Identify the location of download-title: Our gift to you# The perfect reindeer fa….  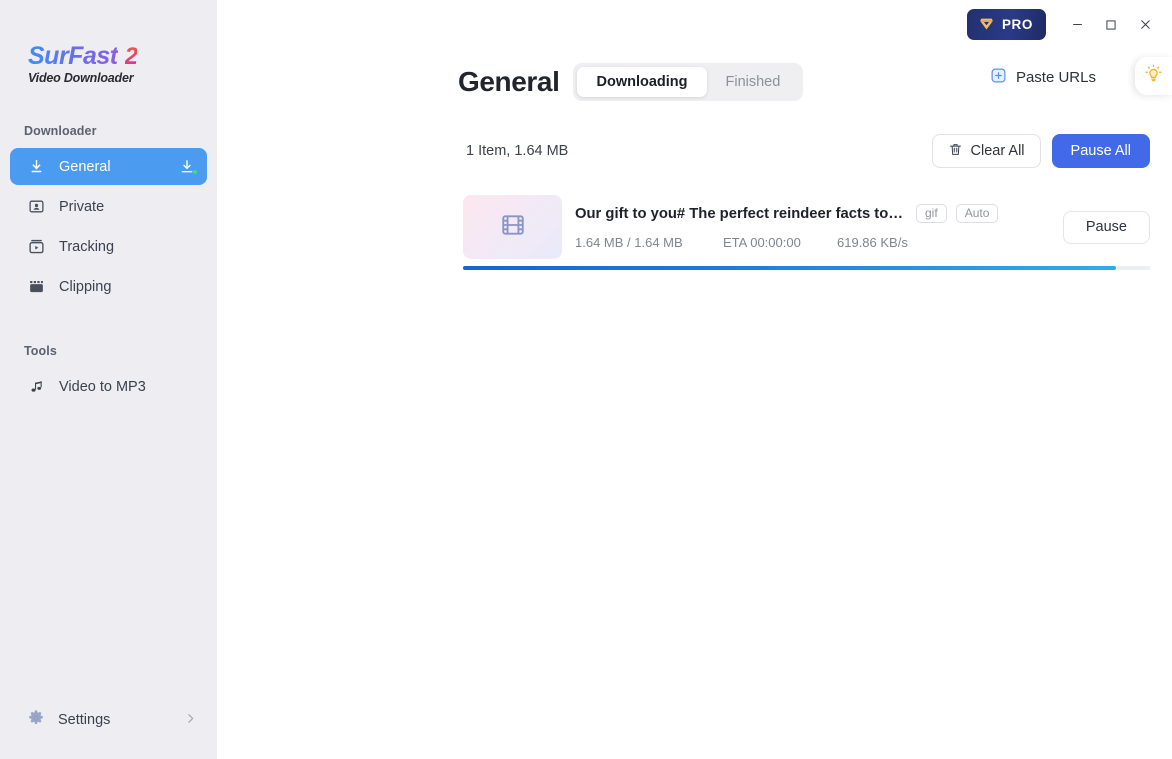
(741, 213).